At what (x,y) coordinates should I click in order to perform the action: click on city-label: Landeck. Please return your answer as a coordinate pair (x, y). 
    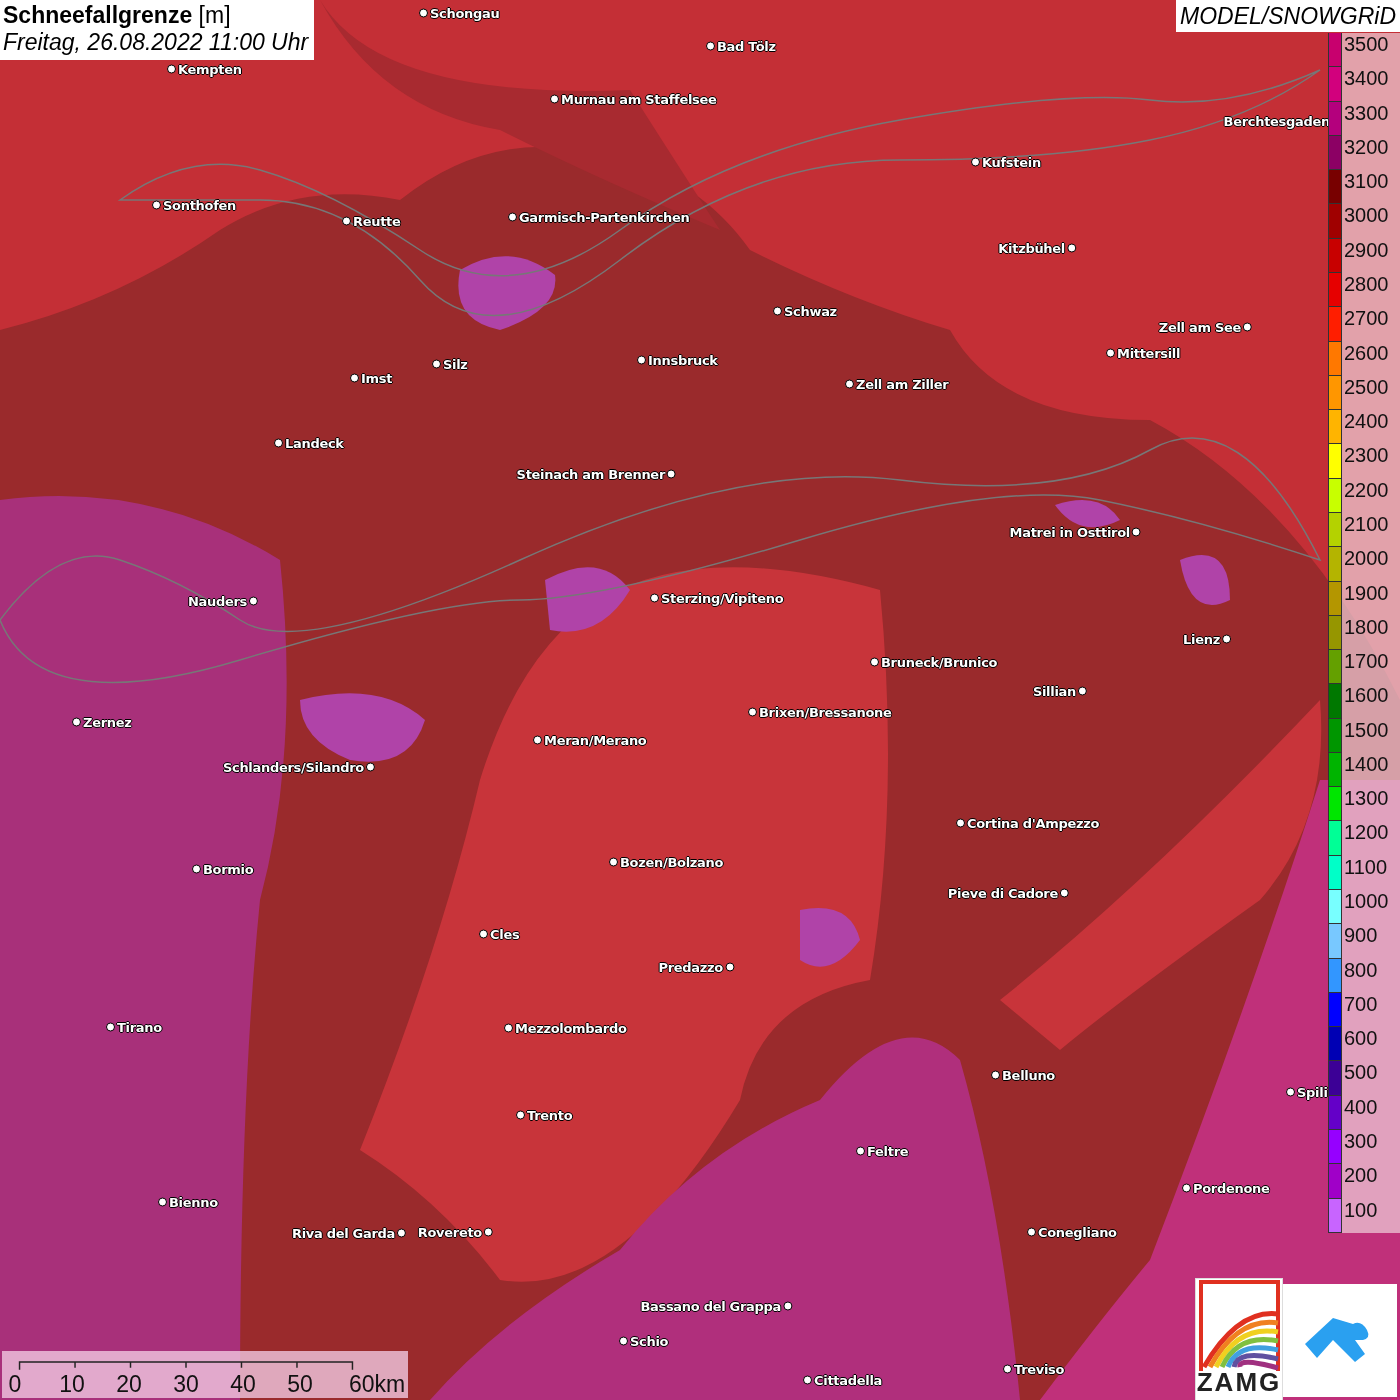
    Looking at the image, I should click on (314, 443).